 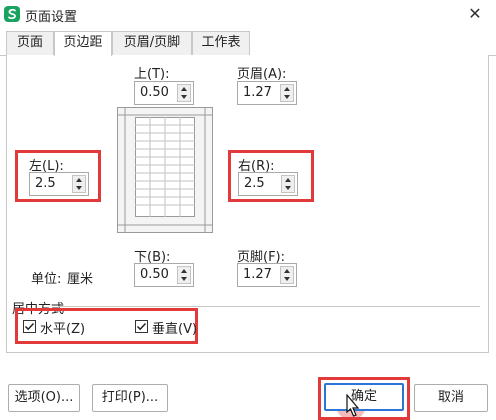 I want to click on top-margin-value: 0.50, so click(x=154, y=92).